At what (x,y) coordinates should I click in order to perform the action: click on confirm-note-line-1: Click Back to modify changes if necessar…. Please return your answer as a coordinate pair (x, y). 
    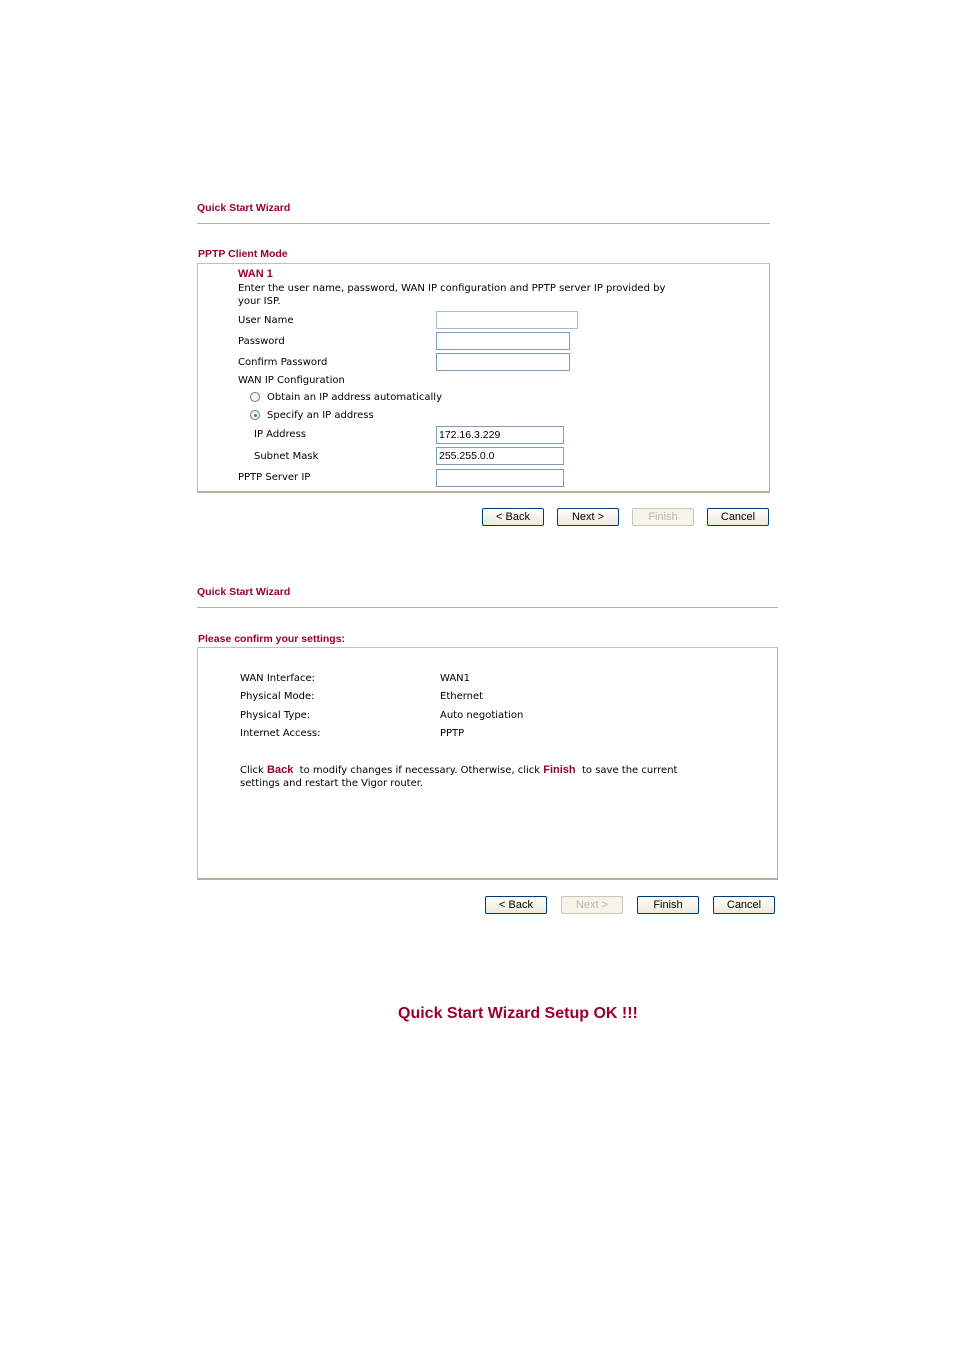
    Looking at the image, I should click on (458, 770).